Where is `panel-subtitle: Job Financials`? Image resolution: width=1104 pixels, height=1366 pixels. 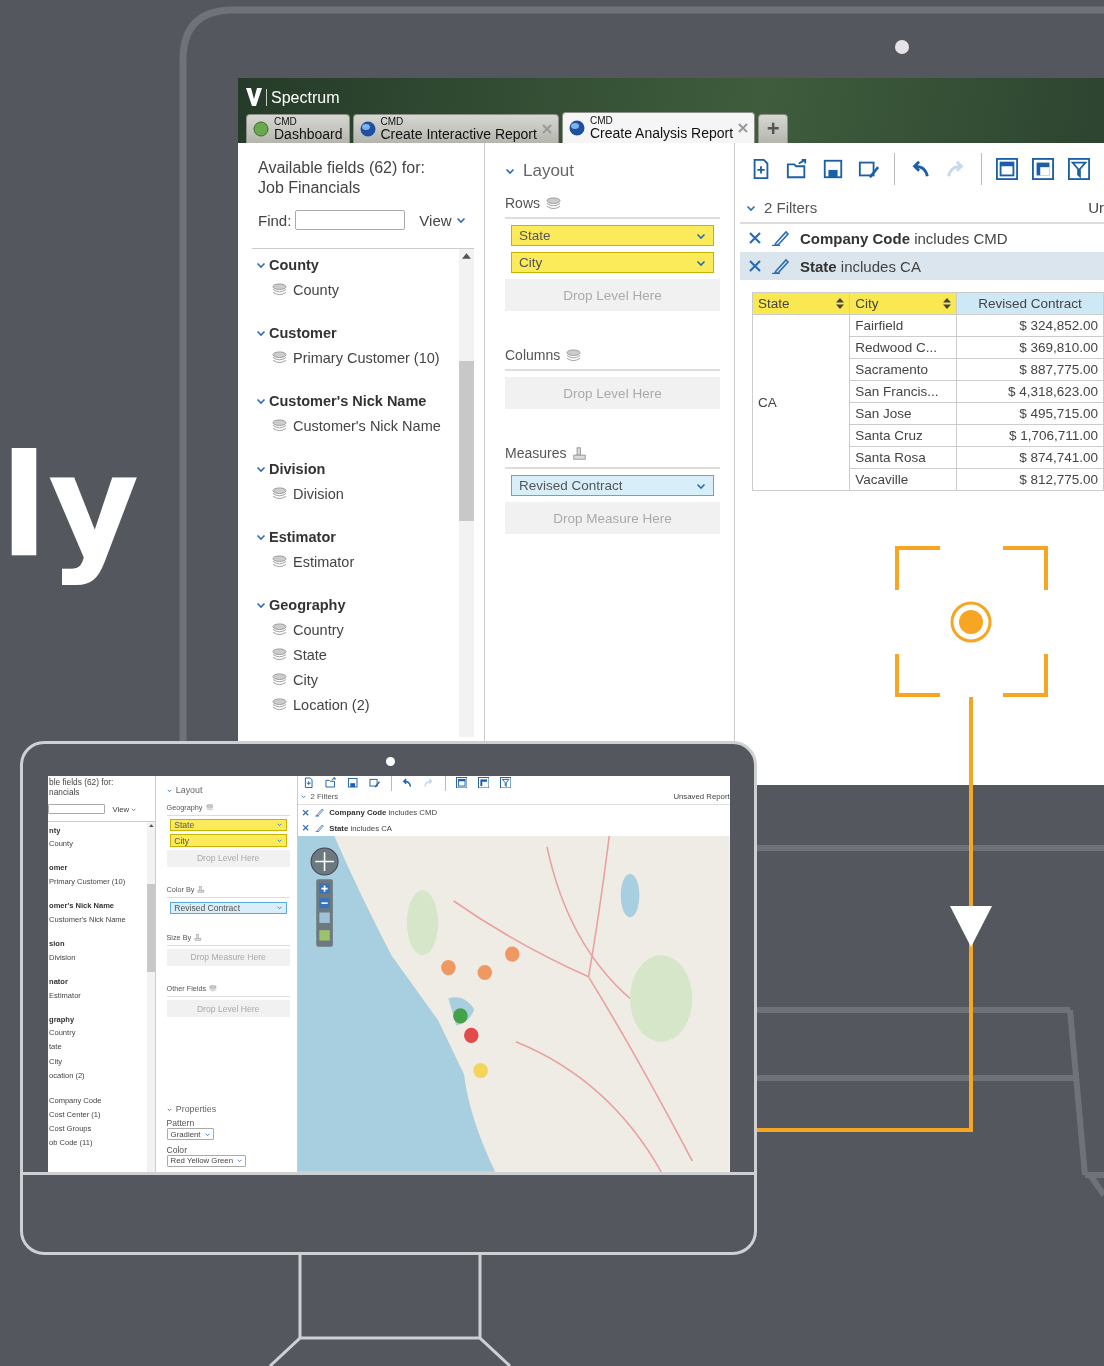
panel-subtitle: Job Financials is located at coordinates (310, 188).